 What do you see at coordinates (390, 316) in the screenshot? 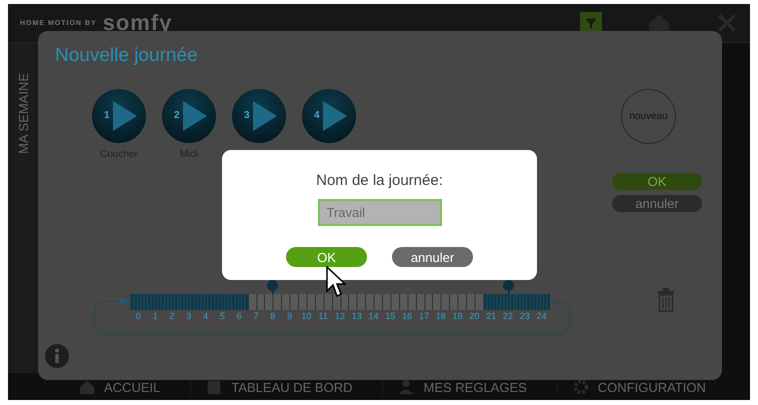
I see `hour-label: 15` at bounding box center [390, 316].